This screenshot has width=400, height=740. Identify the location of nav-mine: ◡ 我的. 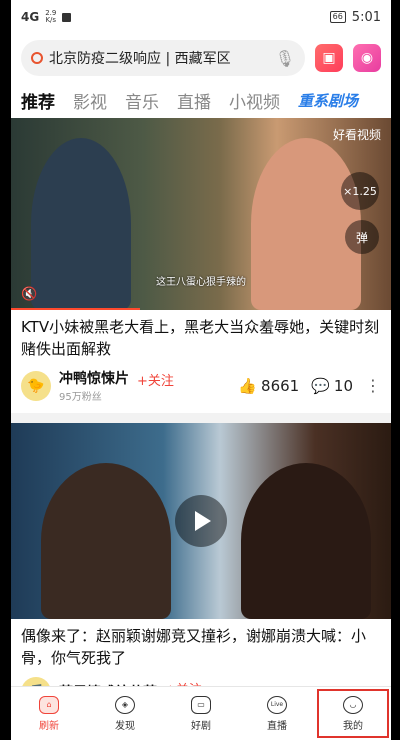
(353, 713).